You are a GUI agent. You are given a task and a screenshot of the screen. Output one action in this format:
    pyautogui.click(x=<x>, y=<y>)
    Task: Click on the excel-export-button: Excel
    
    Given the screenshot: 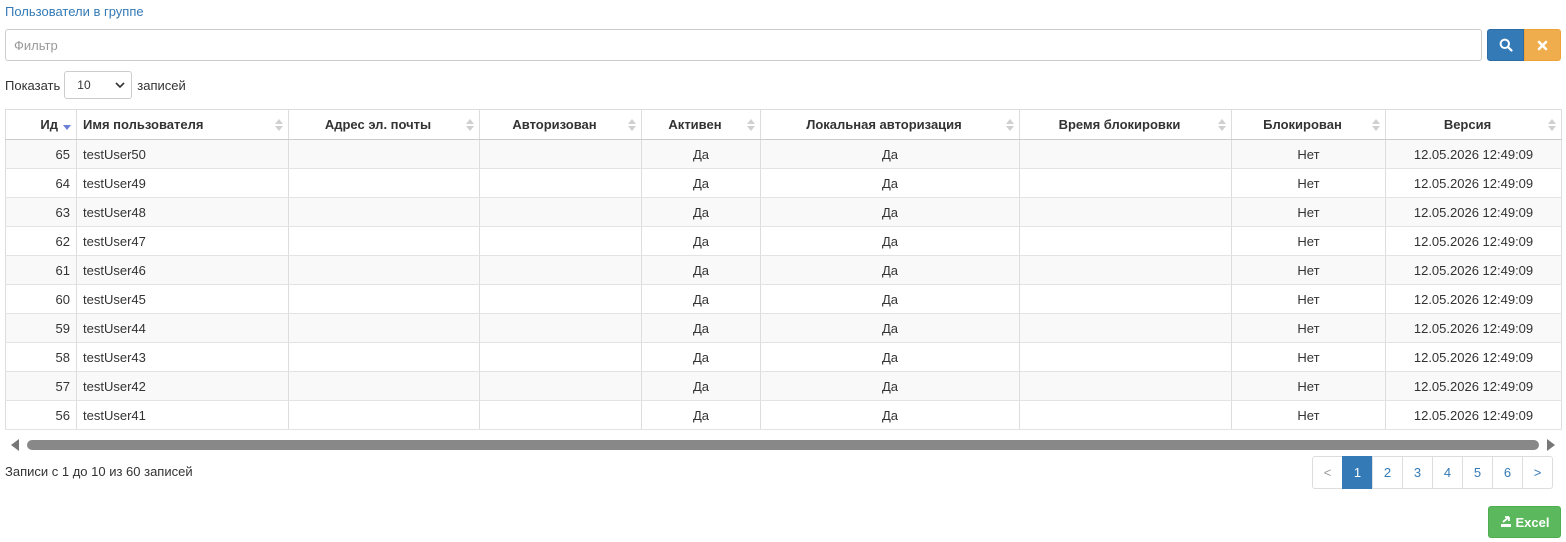 What is the action you would take?
    pyautogui.click(x=1524, y=522)
    